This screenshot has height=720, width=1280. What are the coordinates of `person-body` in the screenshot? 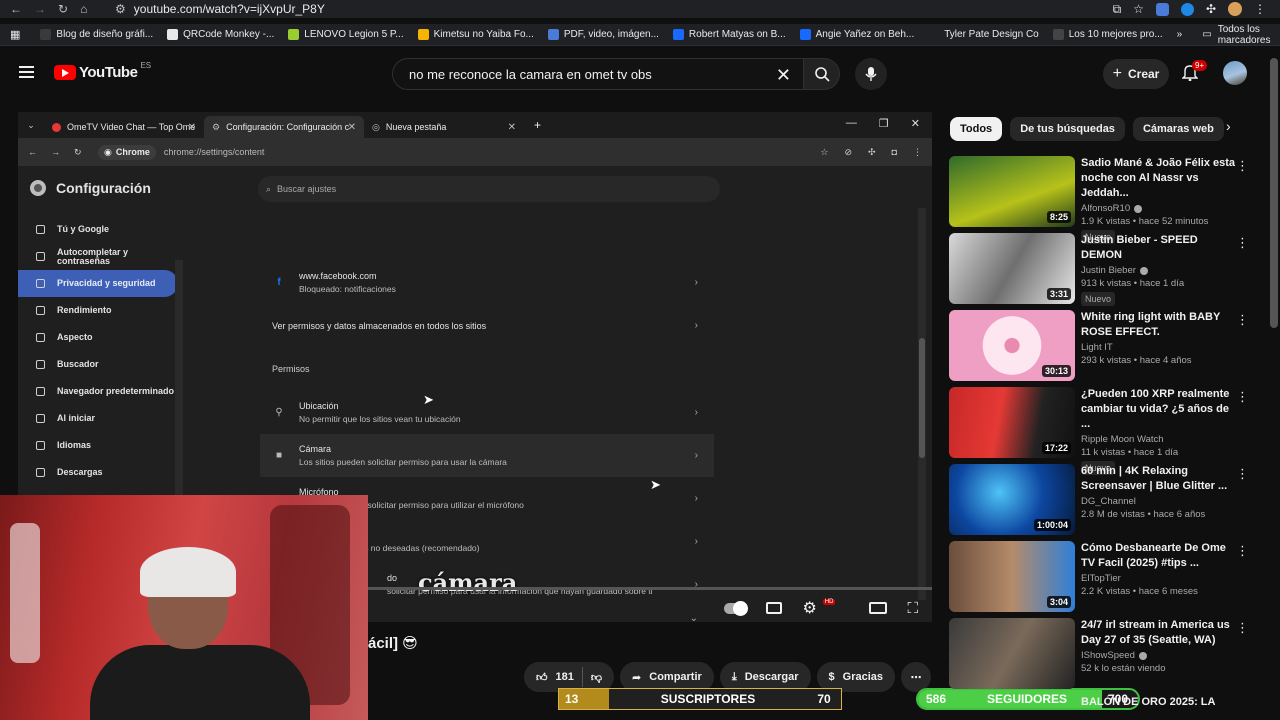 It's located at (200, 682).